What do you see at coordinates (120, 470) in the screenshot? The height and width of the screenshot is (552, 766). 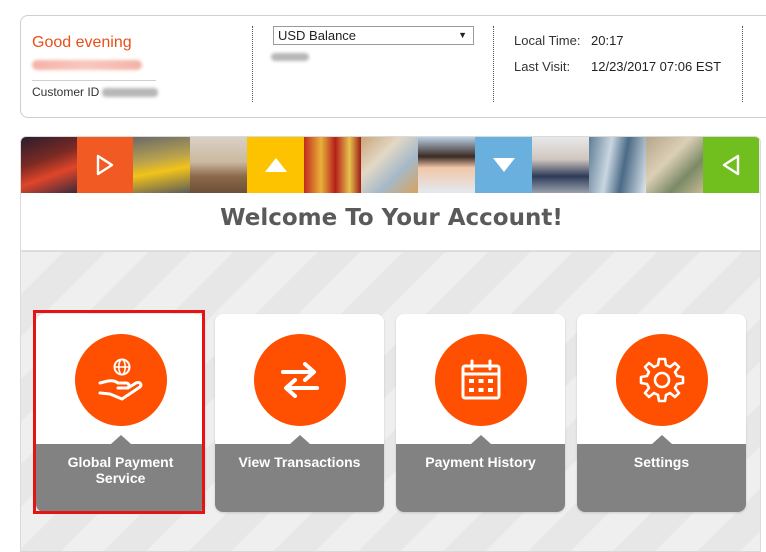 I see `card-label: Global Payment Service` at bounding box center [120, 470].